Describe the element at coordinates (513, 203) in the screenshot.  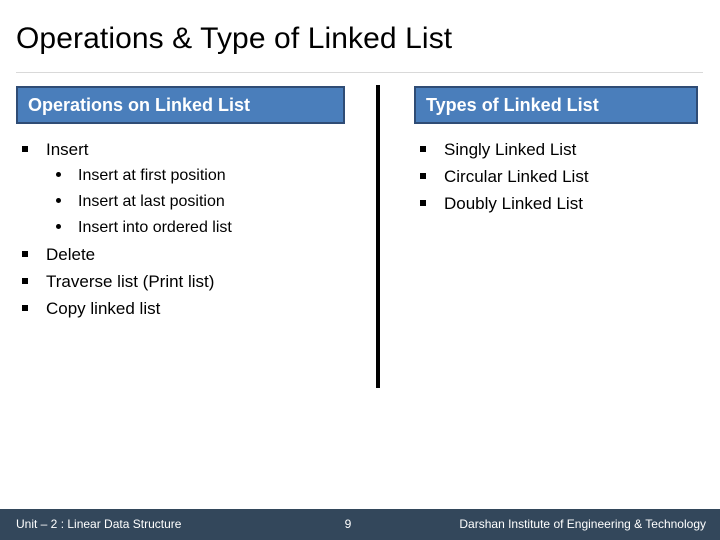
I see `list-item-label: Doubly Linked List` at that location.